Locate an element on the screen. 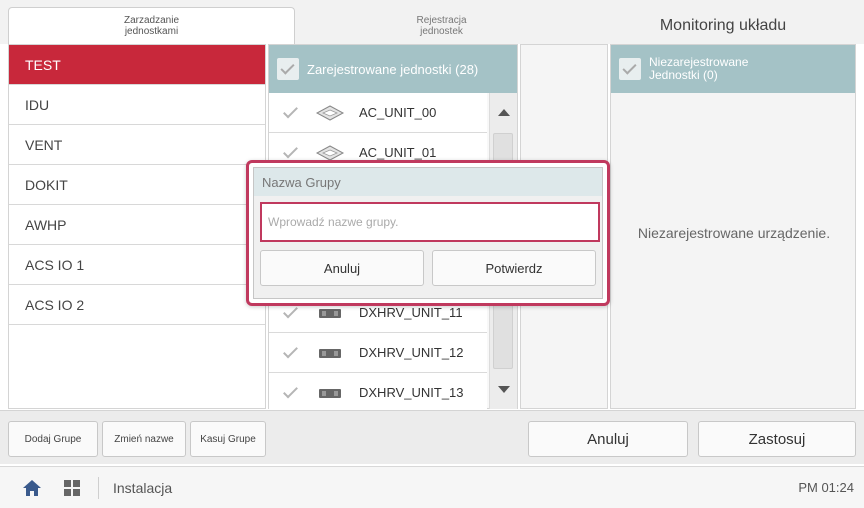 Image resolution: width=864 pixels, height=508 pixels. group-name-input is located at coordinates (430, 222).